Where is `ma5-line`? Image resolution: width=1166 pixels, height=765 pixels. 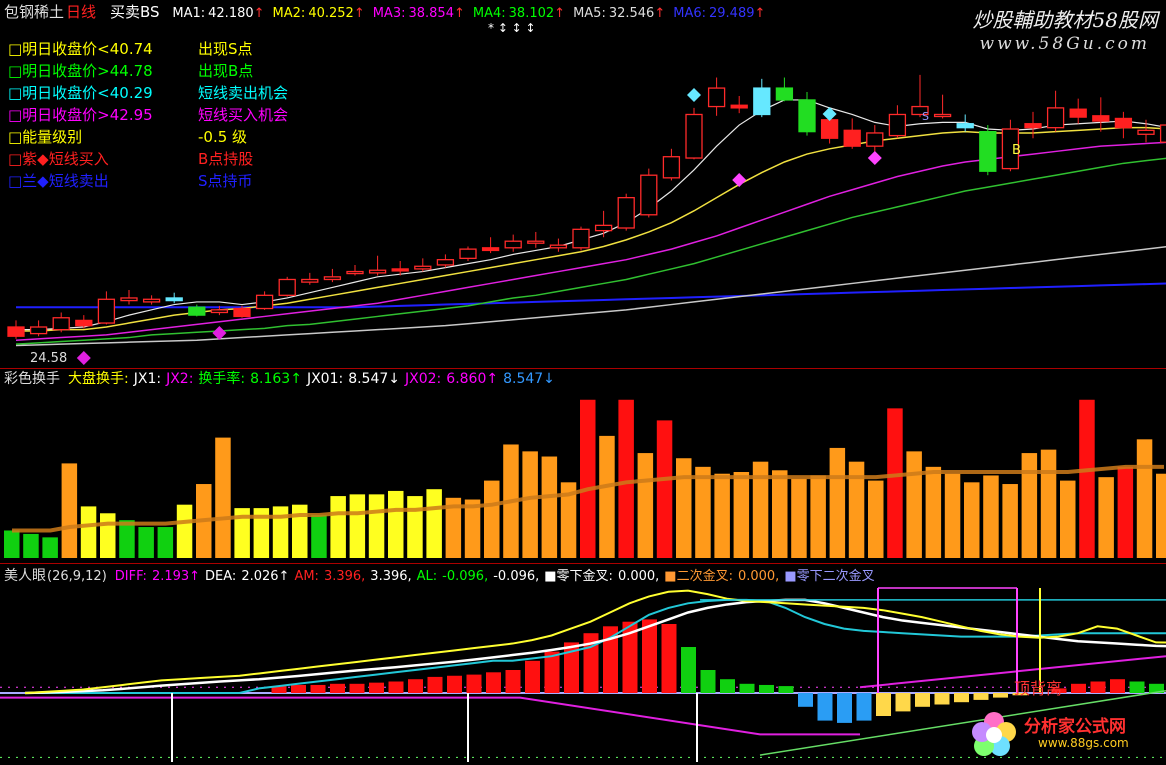 ma5-line is located at coordinates (590, 296).